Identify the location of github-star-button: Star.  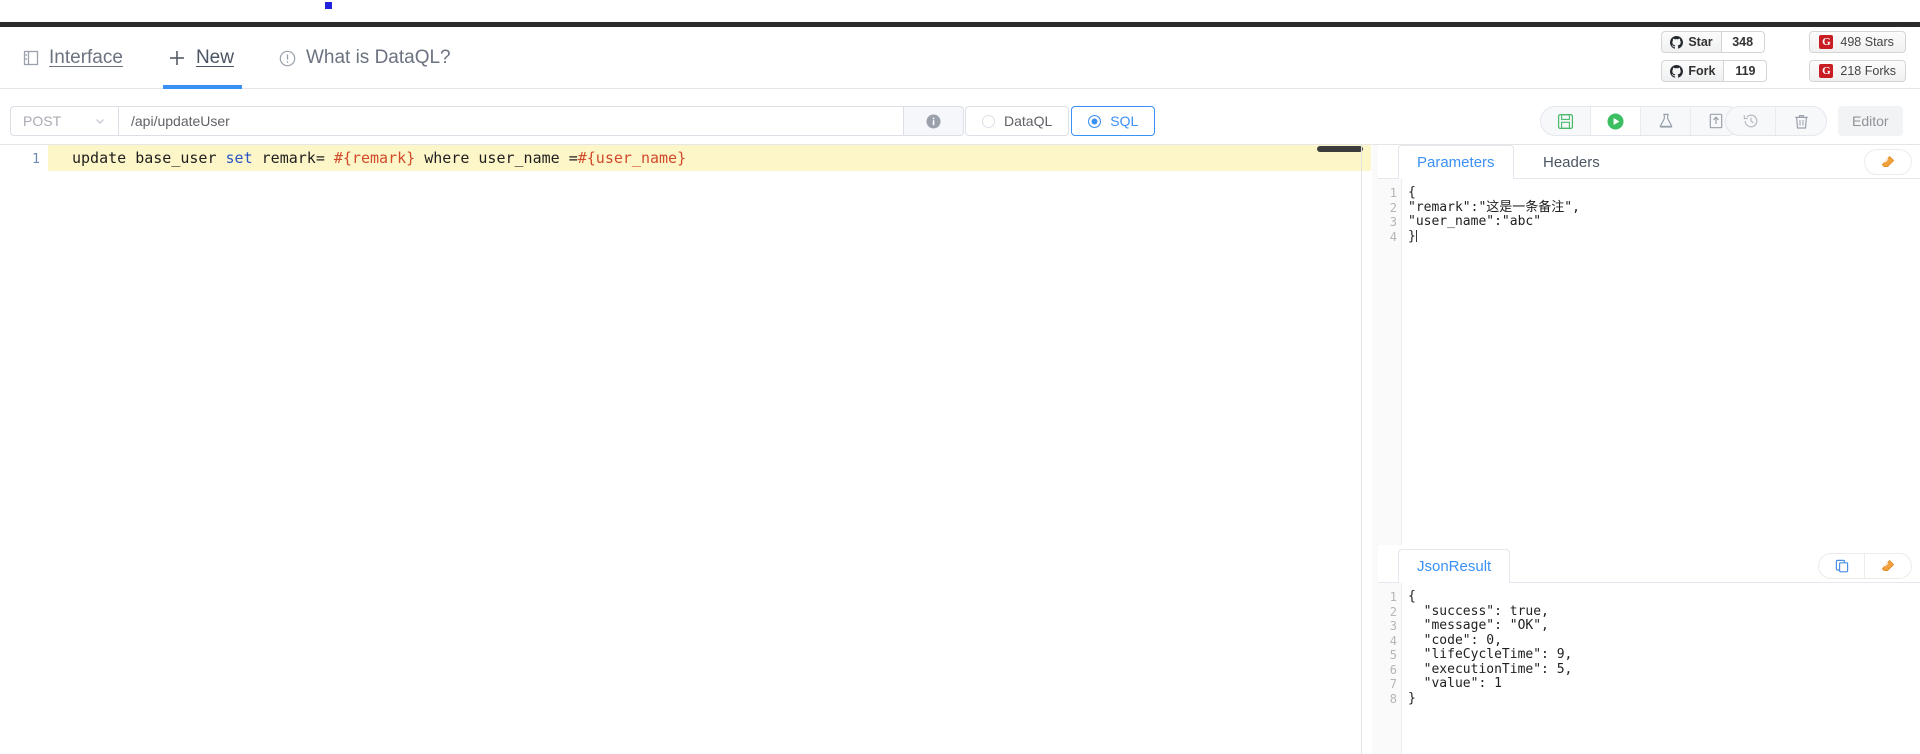
(1691, 42).